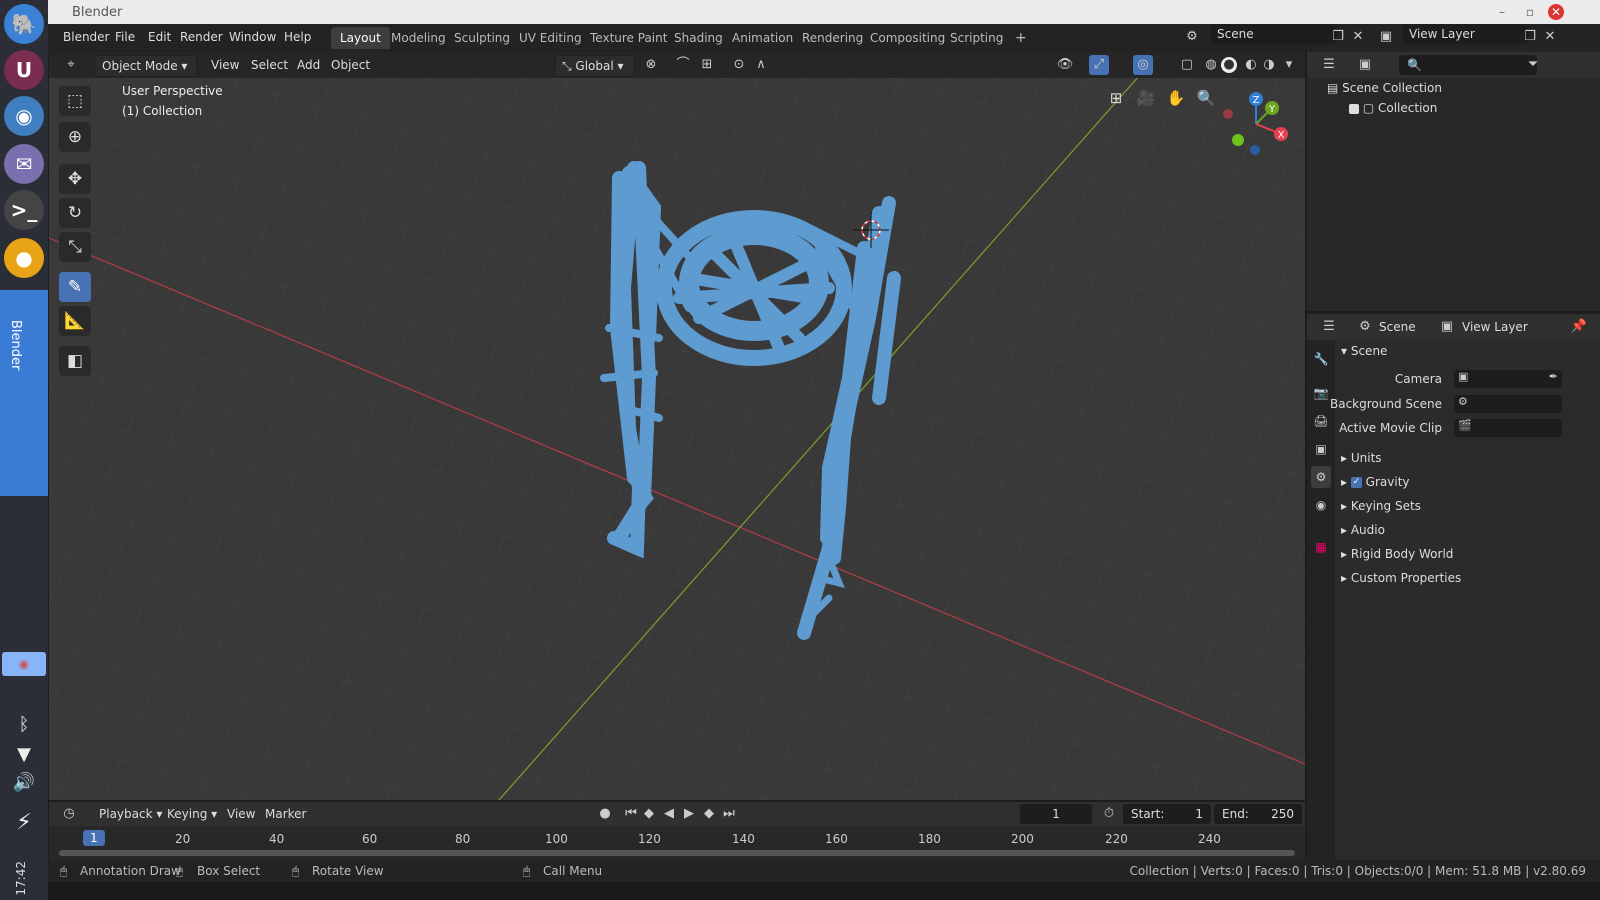 The width and height of the screenshot is (1600, 900). What do you see at coordinates (1021, 38) in the screenshot?
I see `add-workspace-icon: +` at bounding box center [1021, 38].